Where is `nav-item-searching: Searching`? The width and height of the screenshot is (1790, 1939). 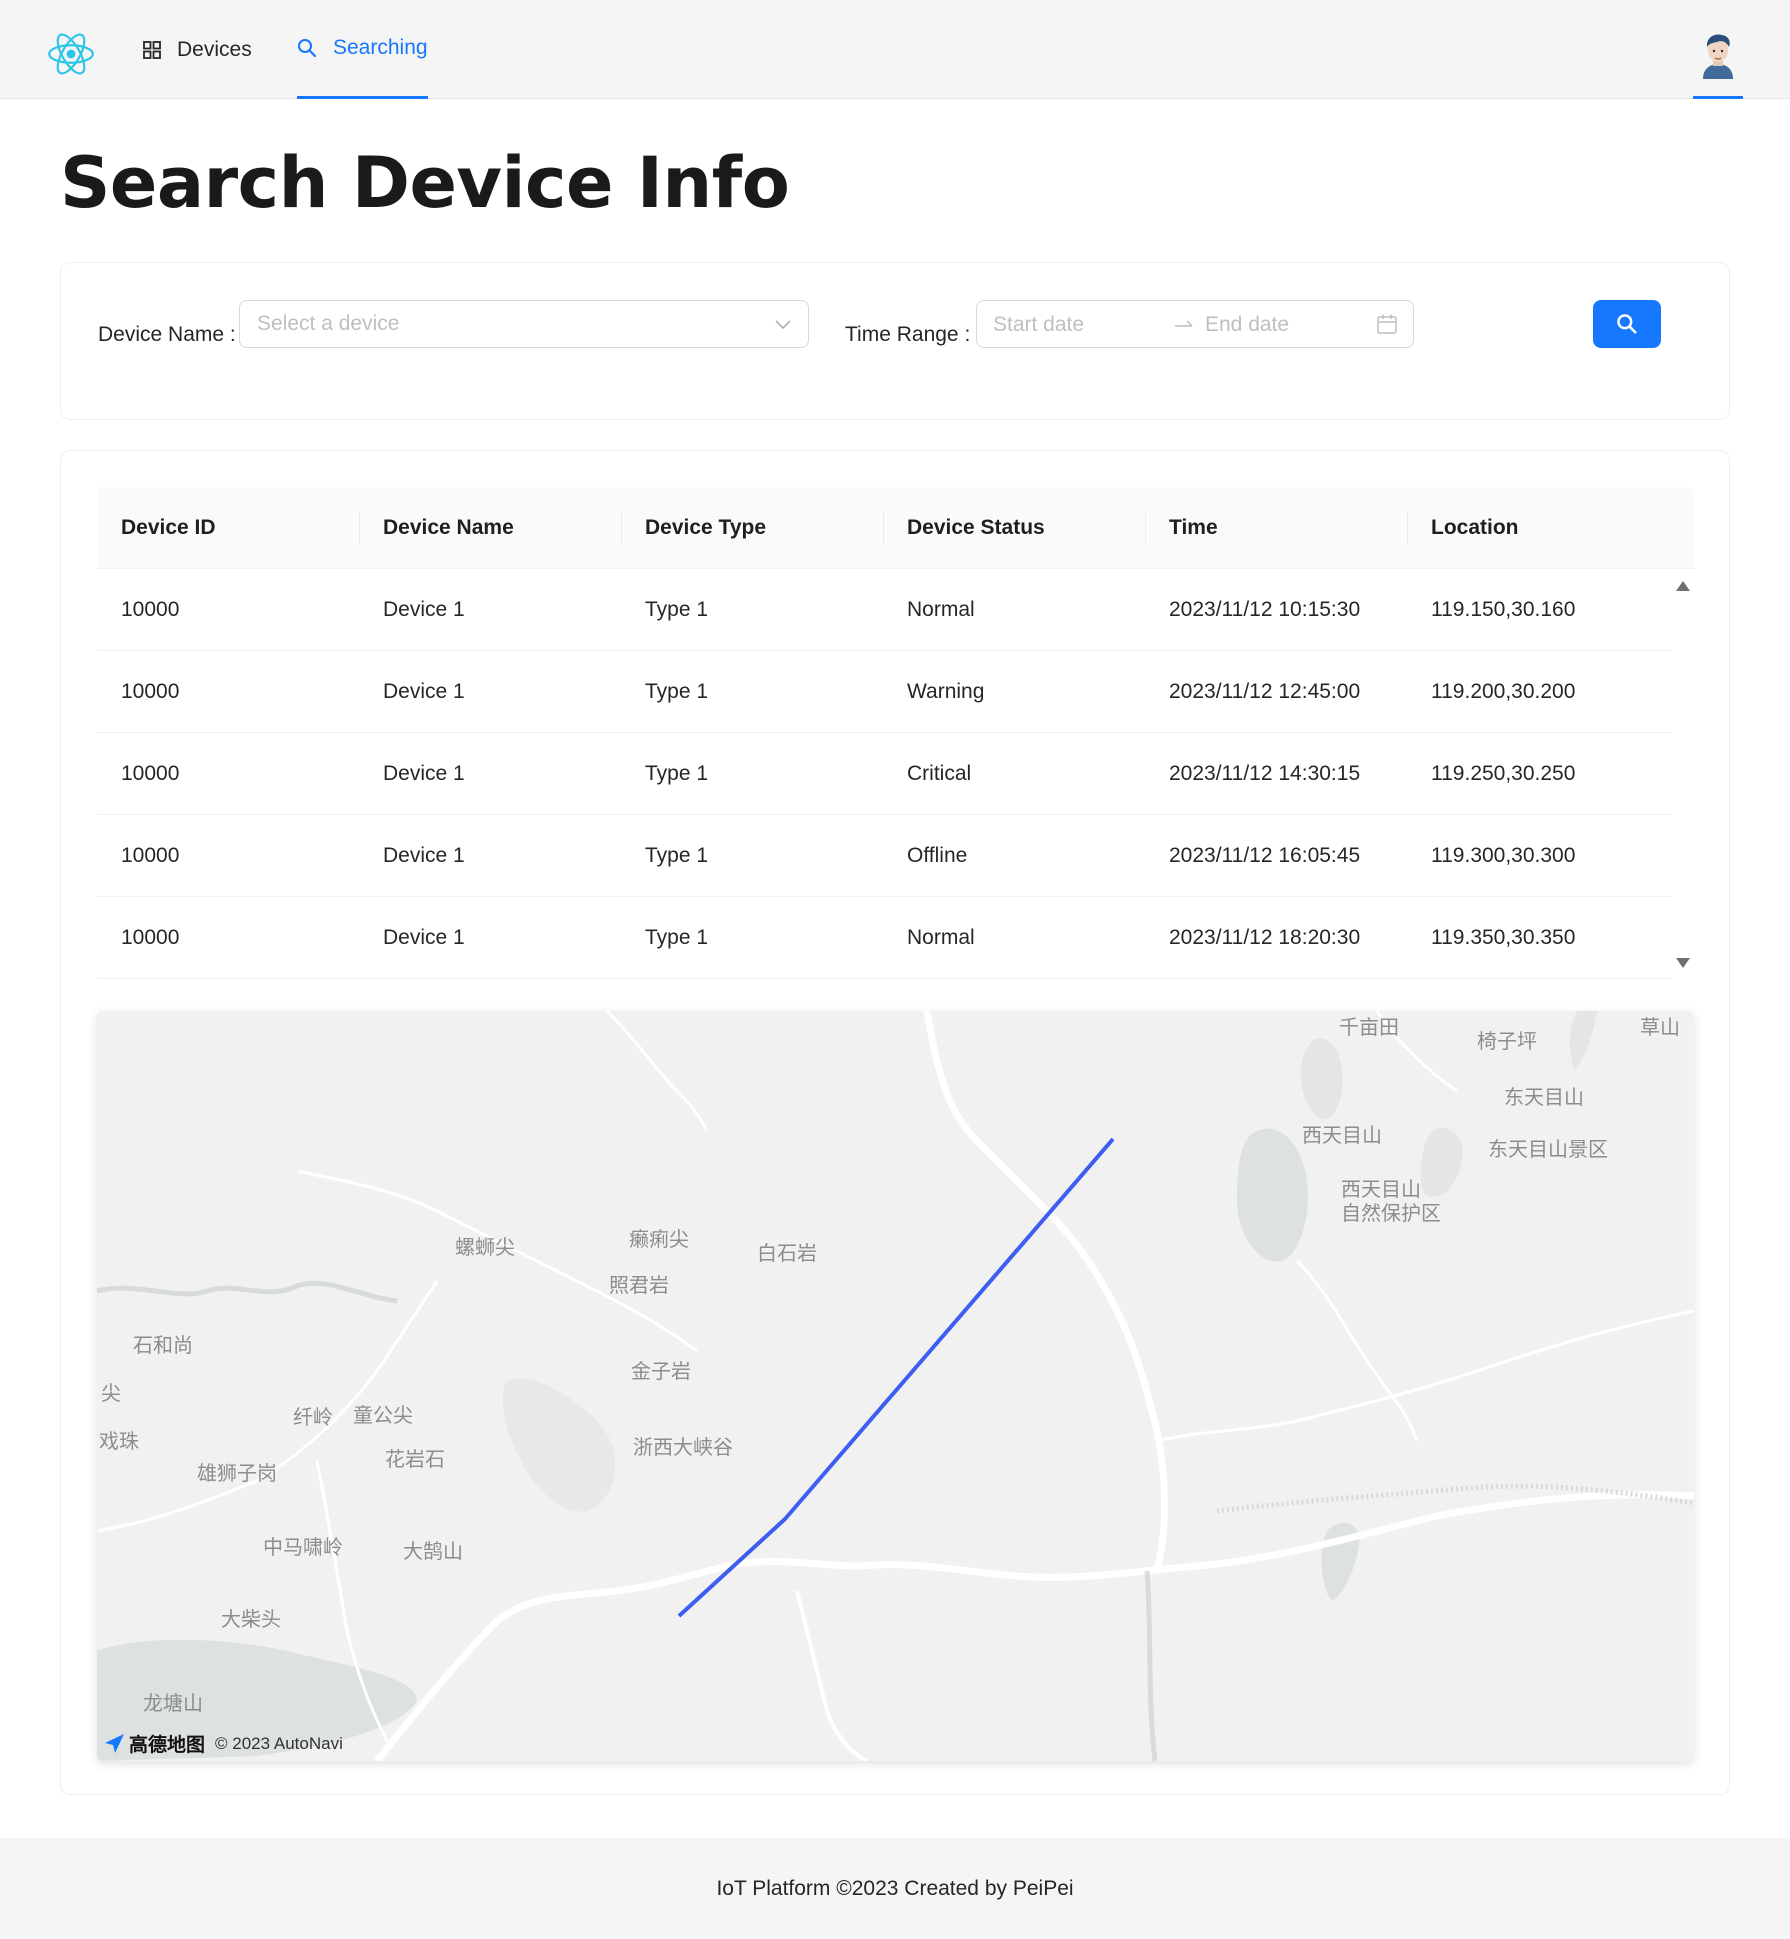
nav-item-searching: Searching is located at coordinates (362, 49).